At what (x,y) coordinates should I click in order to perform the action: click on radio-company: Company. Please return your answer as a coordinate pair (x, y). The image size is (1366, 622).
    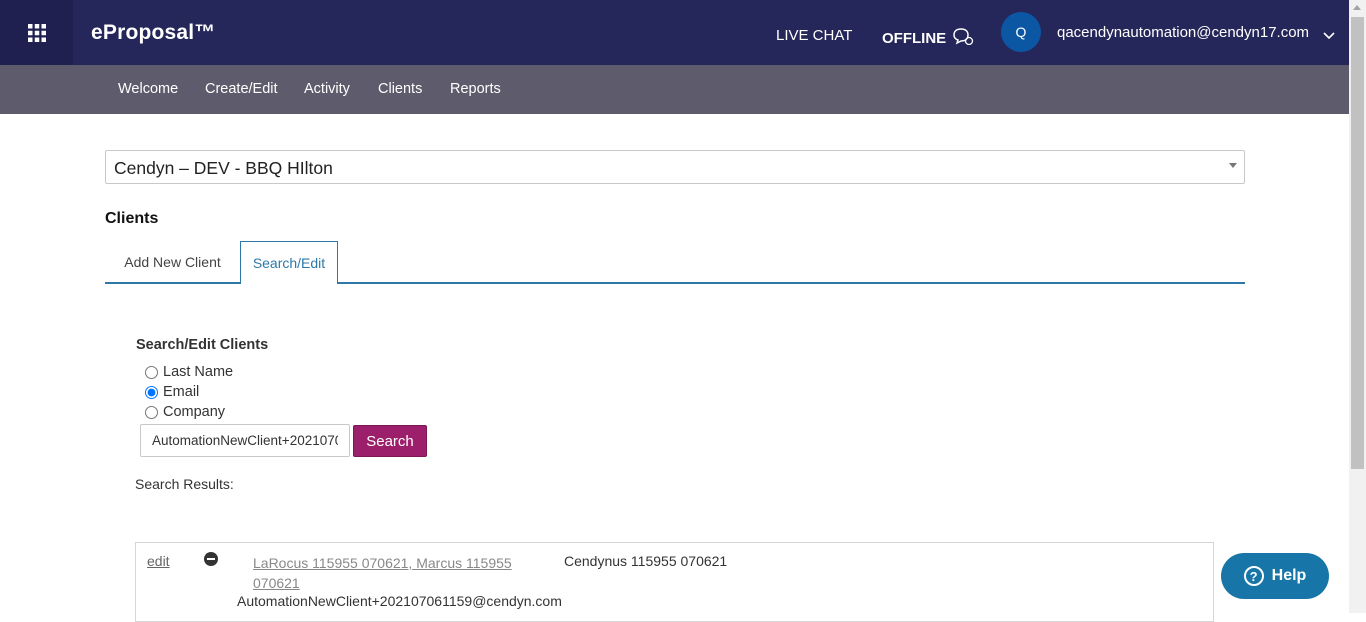
    Looking at the image, I should click on (185, 412).